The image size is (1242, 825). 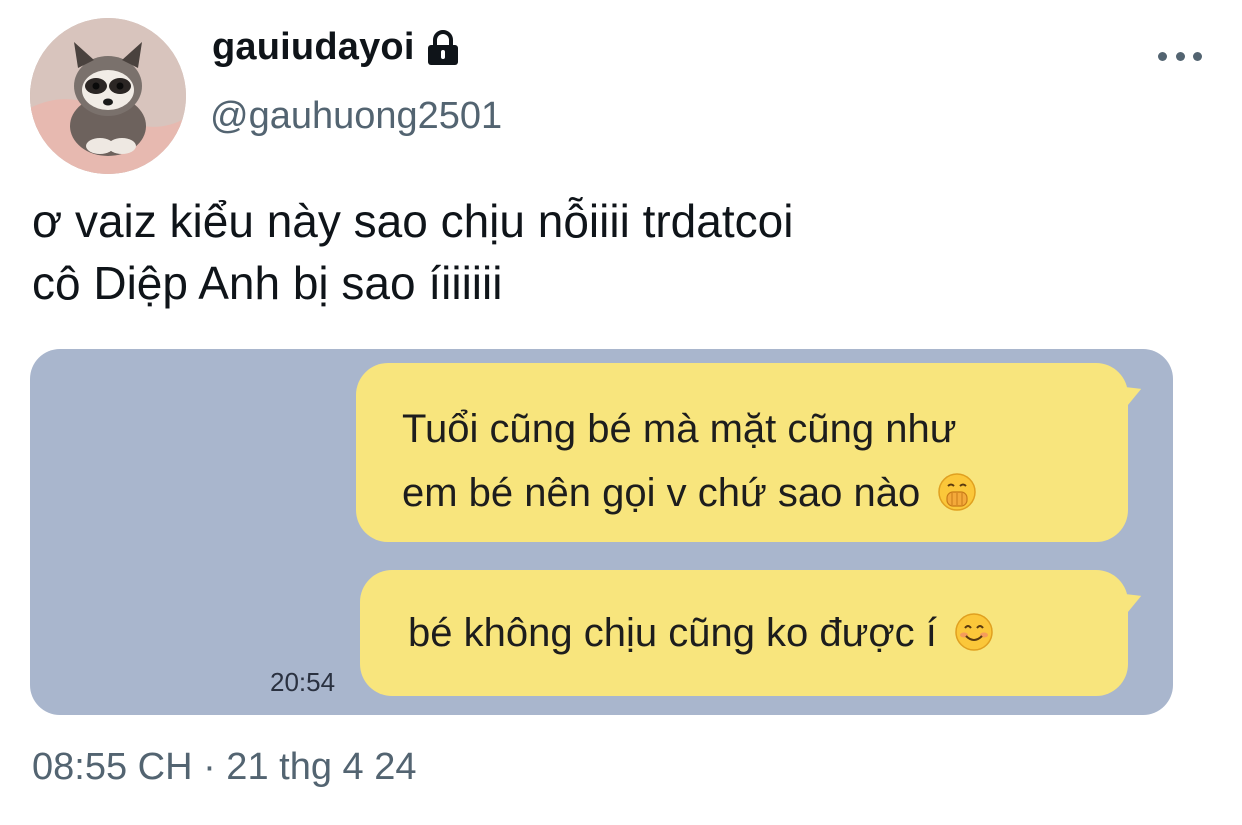 What do you see at coordinates (661, 493) in the screenshot?
I see `chat-line: em bé nên gọi v chứ sao nào` at bounding box center [661, 493].